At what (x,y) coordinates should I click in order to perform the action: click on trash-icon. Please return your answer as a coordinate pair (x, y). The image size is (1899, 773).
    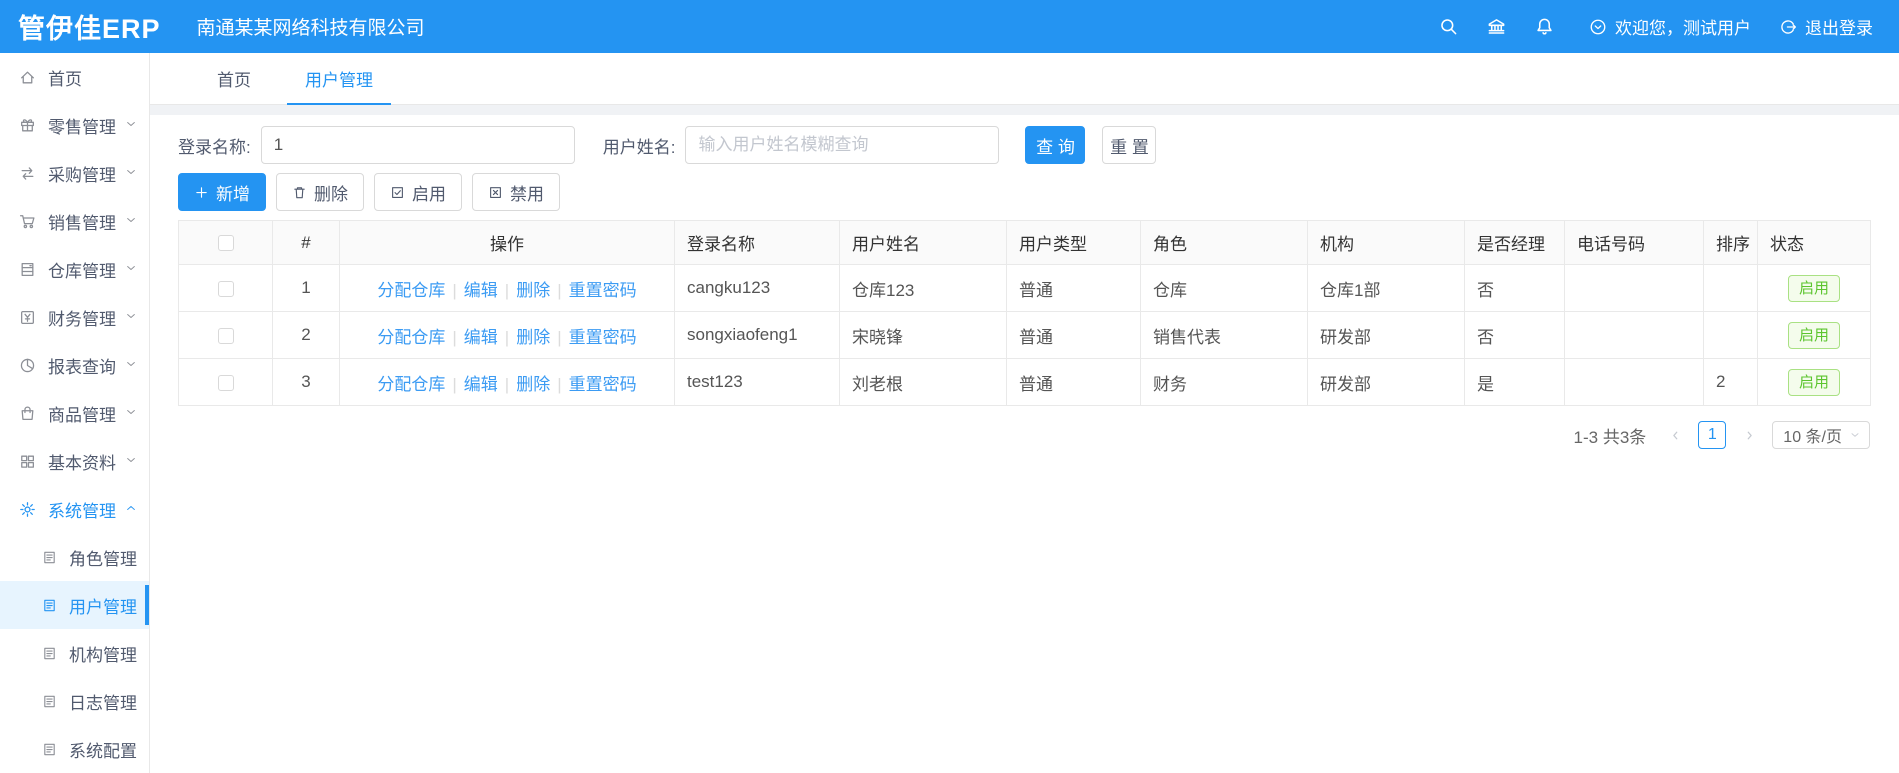
    Looking at the image, I should click on (299, 192).